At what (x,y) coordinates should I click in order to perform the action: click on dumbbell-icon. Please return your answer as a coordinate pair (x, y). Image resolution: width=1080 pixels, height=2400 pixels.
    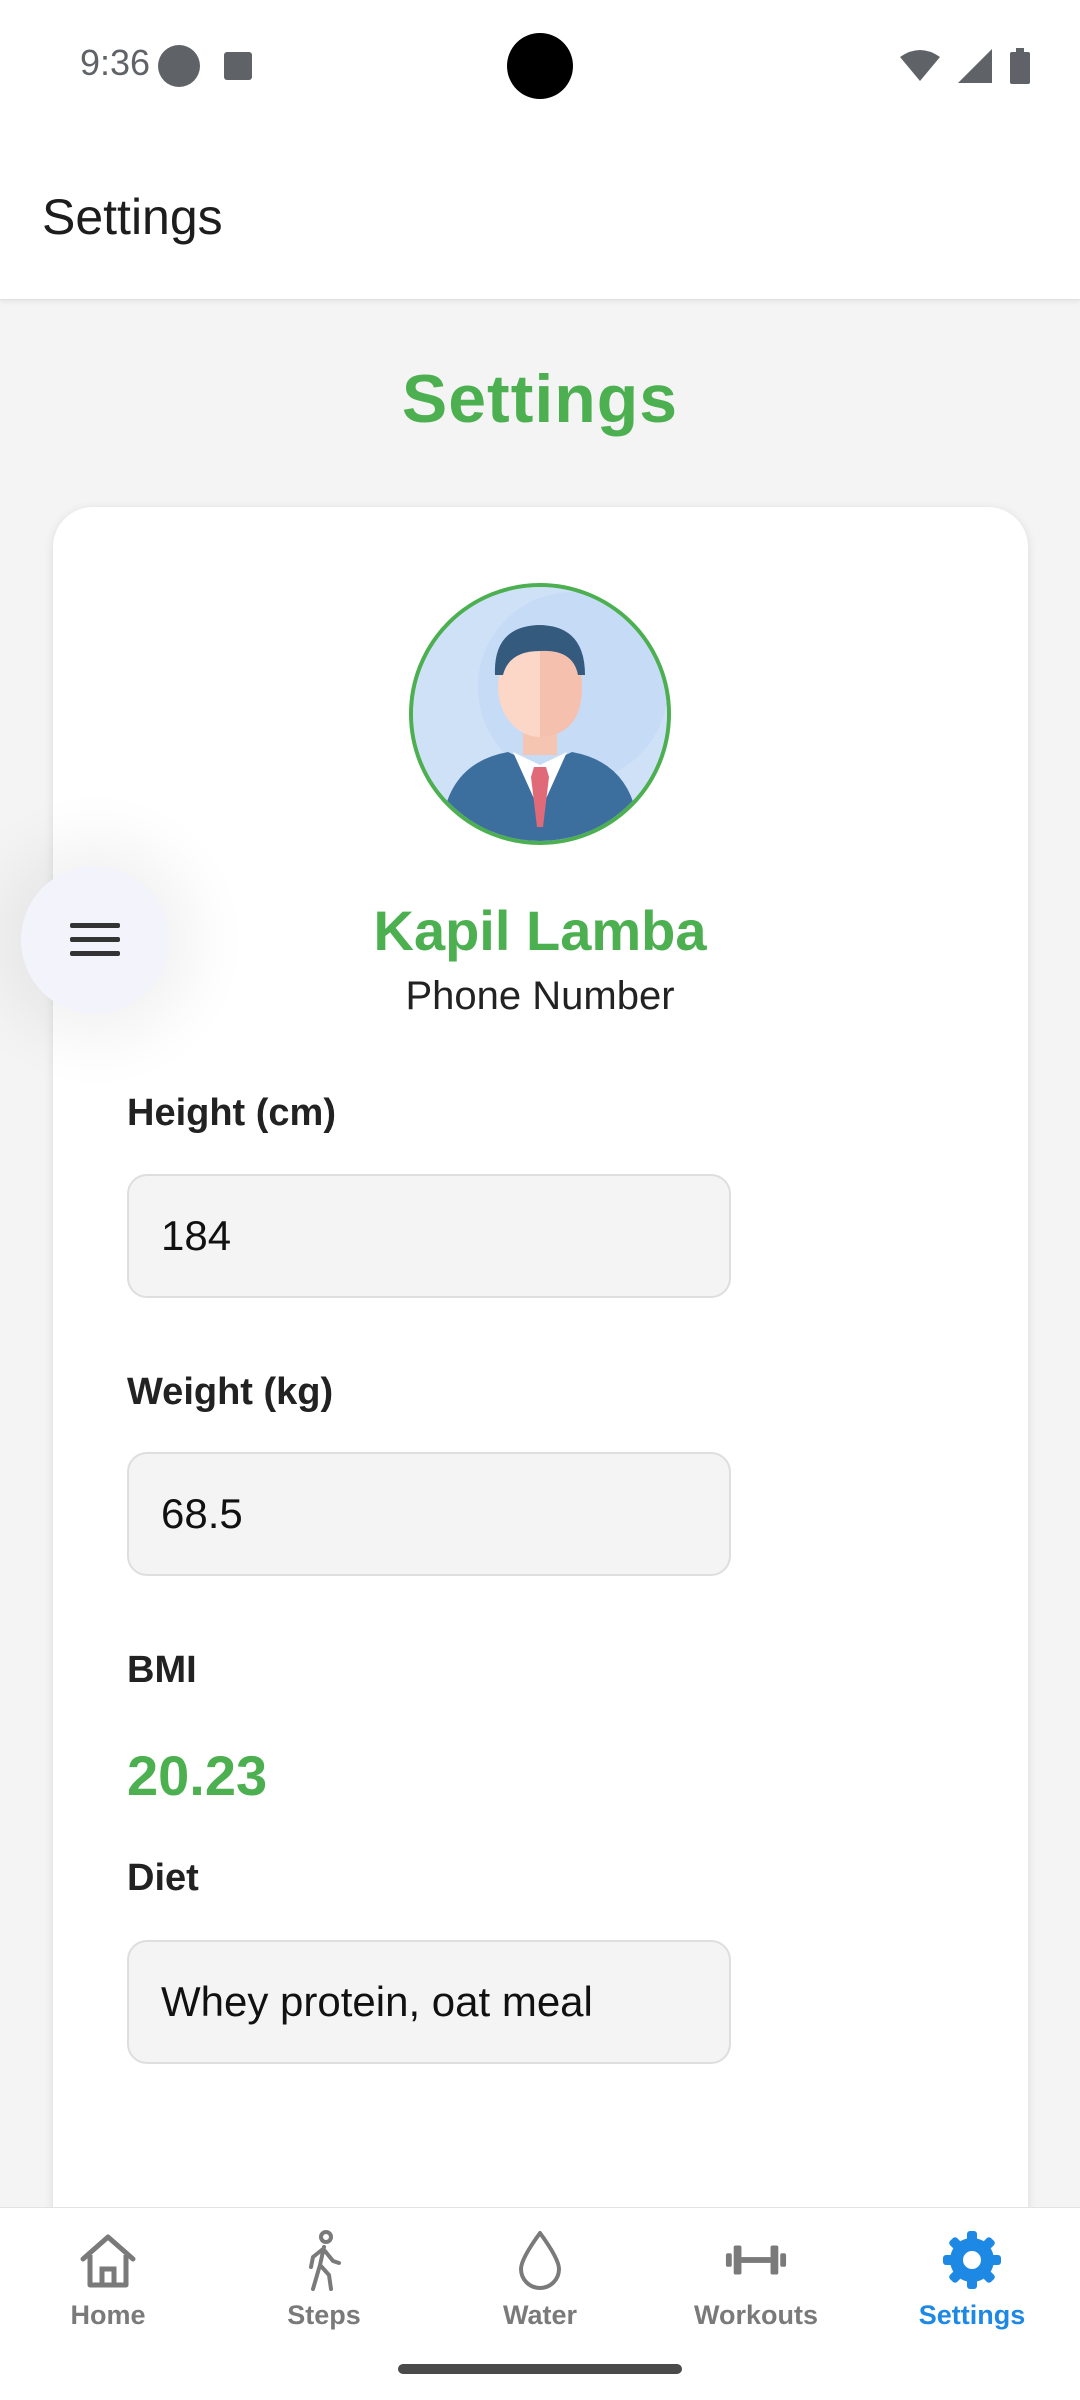
    Looking at the image, I should click on (756, 2260).